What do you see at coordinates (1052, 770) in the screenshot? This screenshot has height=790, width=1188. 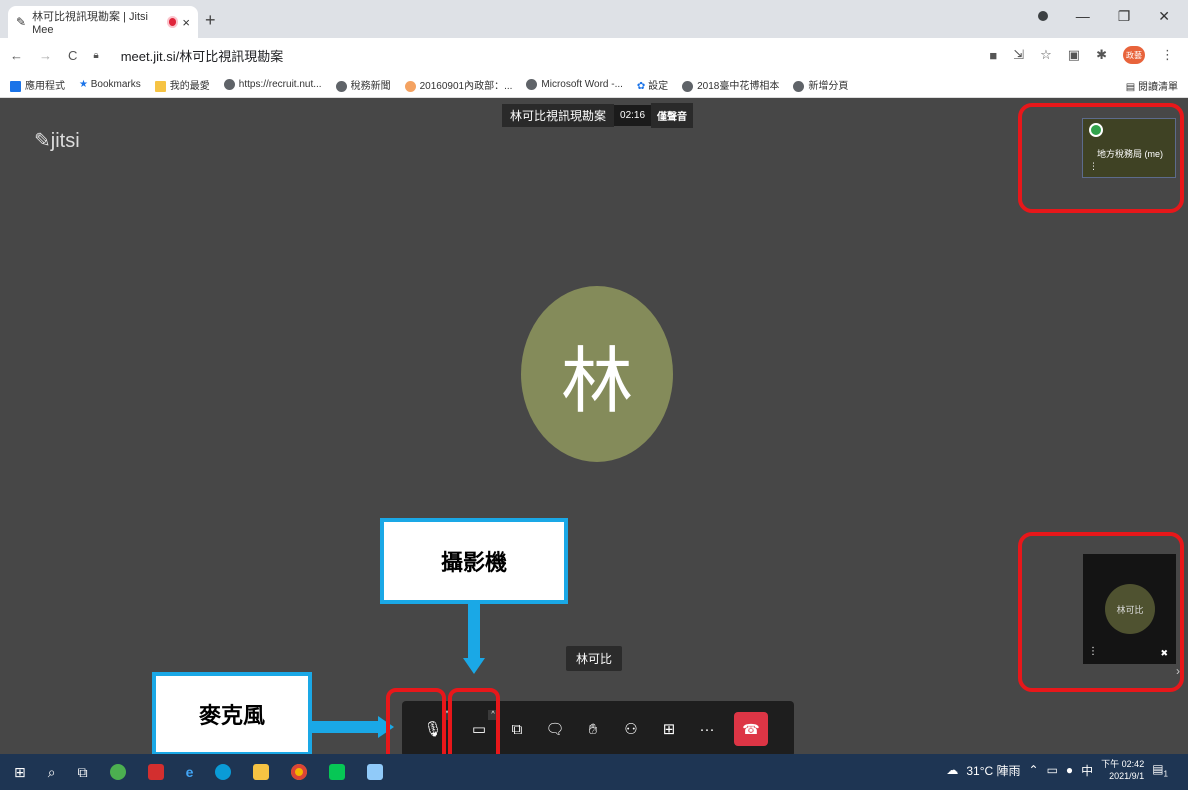 I see `network-icon: ▭` at bounding box center [1052, 770].